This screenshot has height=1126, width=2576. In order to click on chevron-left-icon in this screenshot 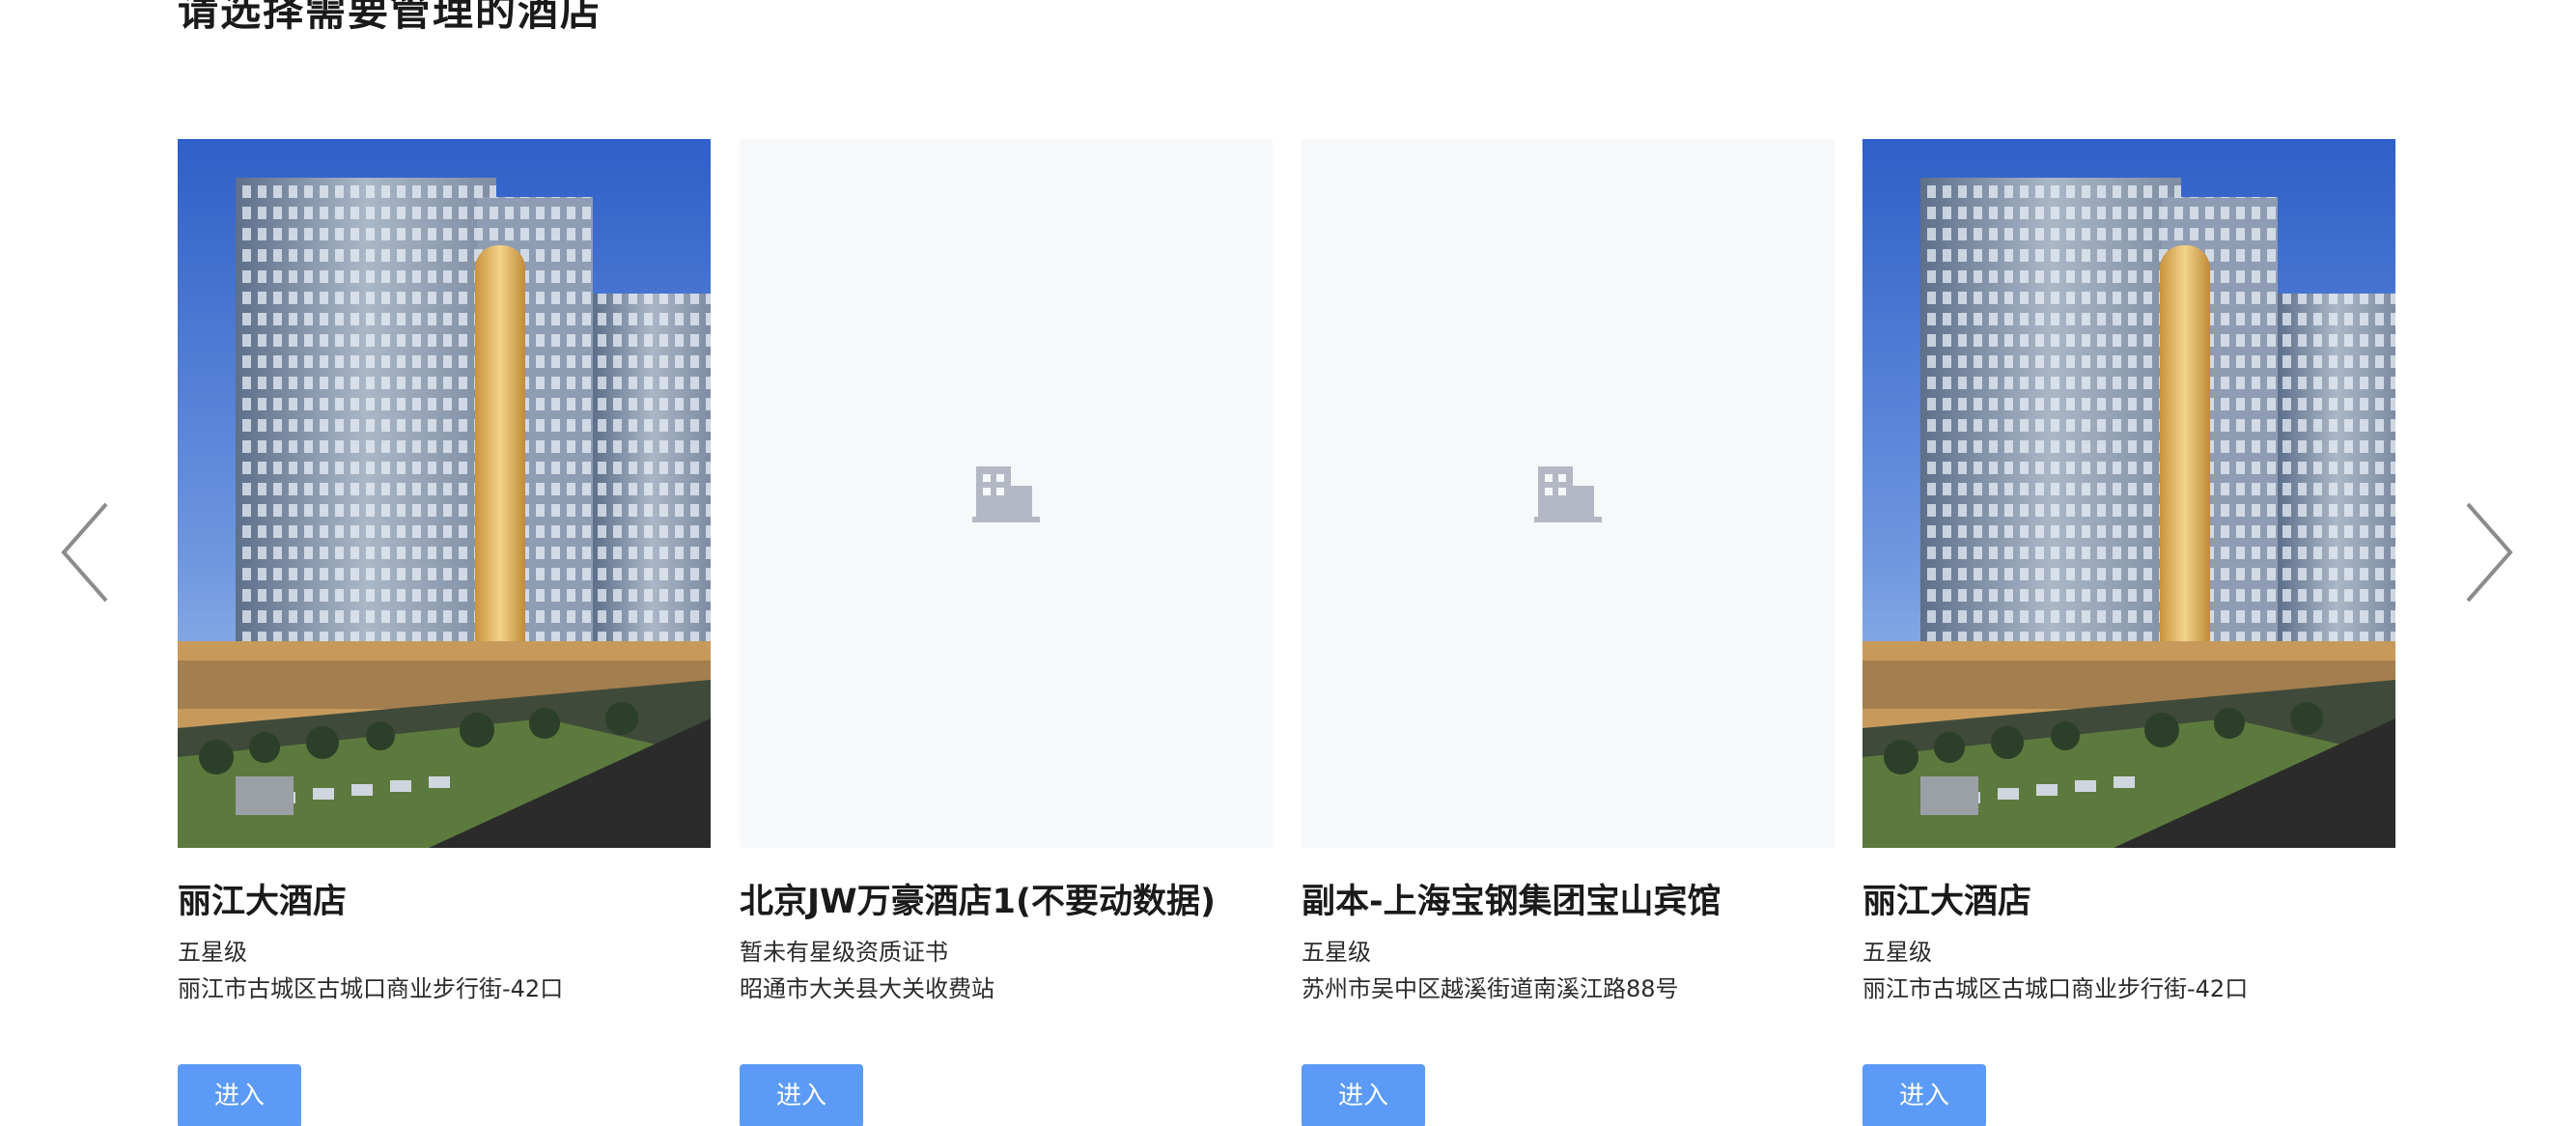, I will do `click(85, 552)`.